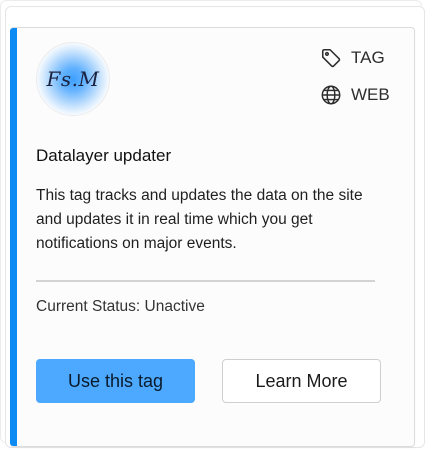 The height and width of the screenshot is (449, 428). What do you see at coordinates (331, 95) in the screenshot?
I see `globe-icon` at bounding box center [331, 95].